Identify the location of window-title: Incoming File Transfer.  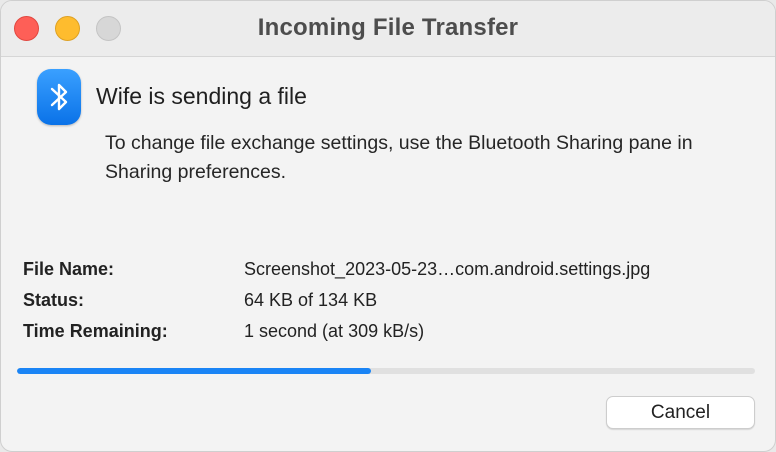
(388, 27).